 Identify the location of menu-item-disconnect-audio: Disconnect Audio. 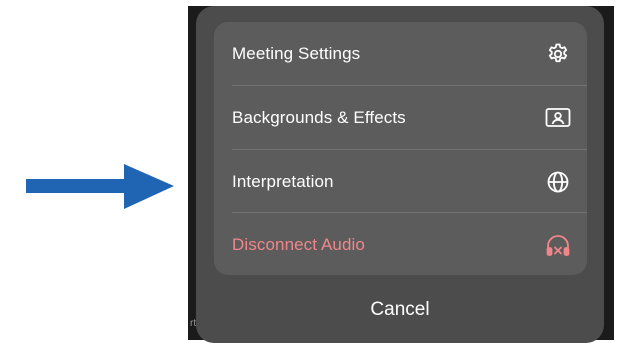
(400, 244).